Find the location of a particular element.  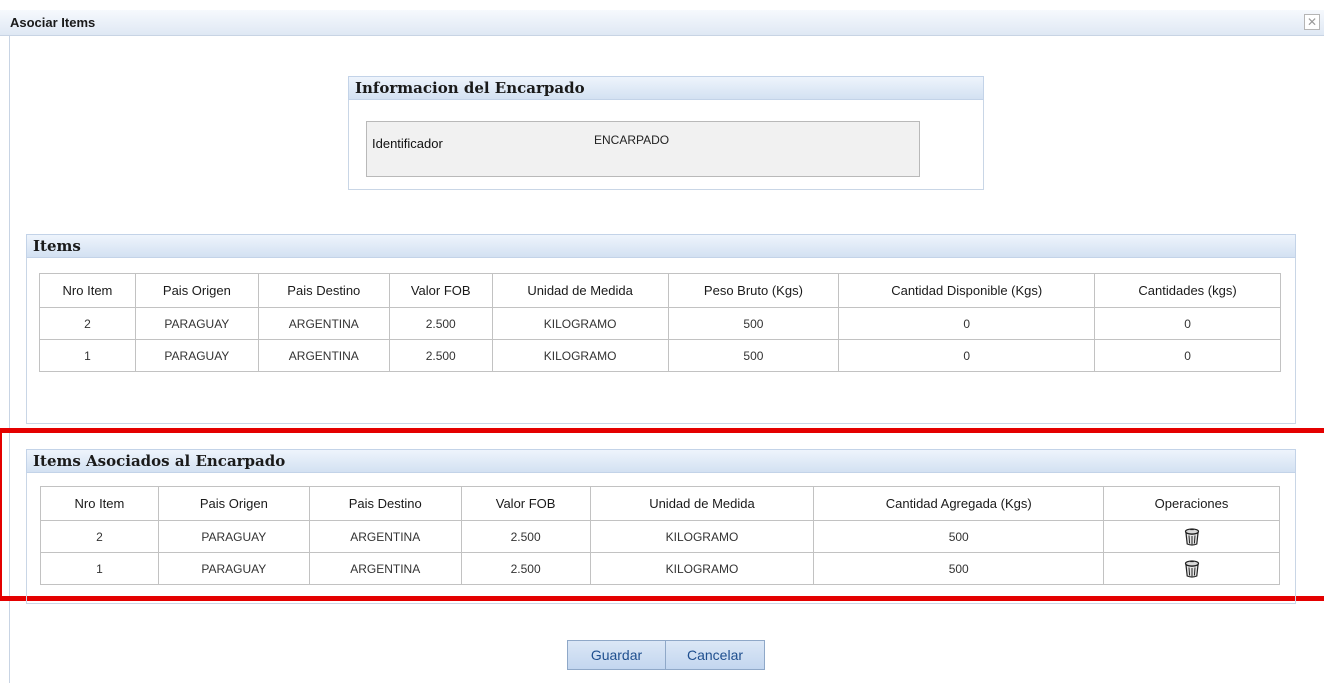

encarpado-info-box is located at coordinates (643, 149).